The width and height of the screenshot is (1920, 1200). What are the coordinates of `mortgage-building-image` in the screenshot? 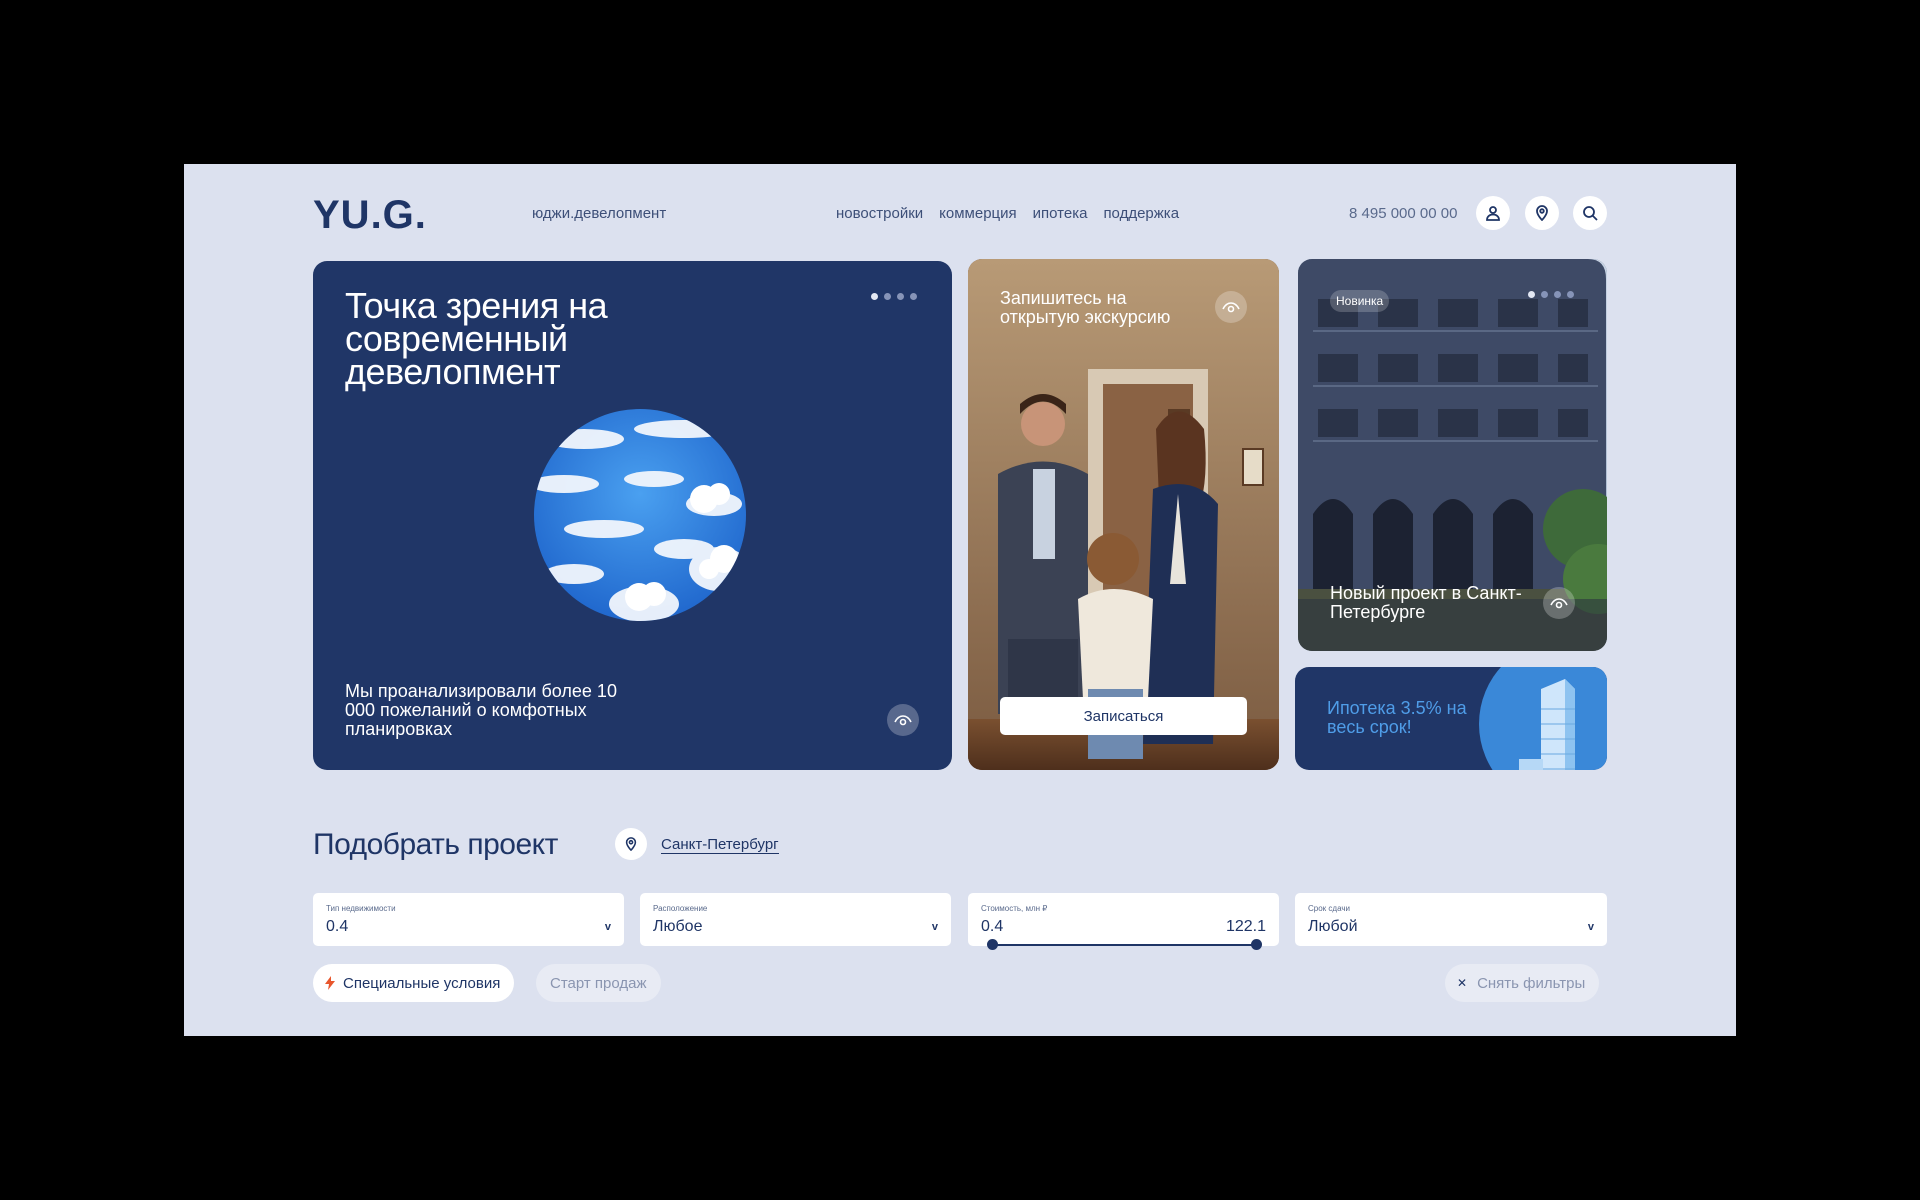 It's located at (1543, 718).